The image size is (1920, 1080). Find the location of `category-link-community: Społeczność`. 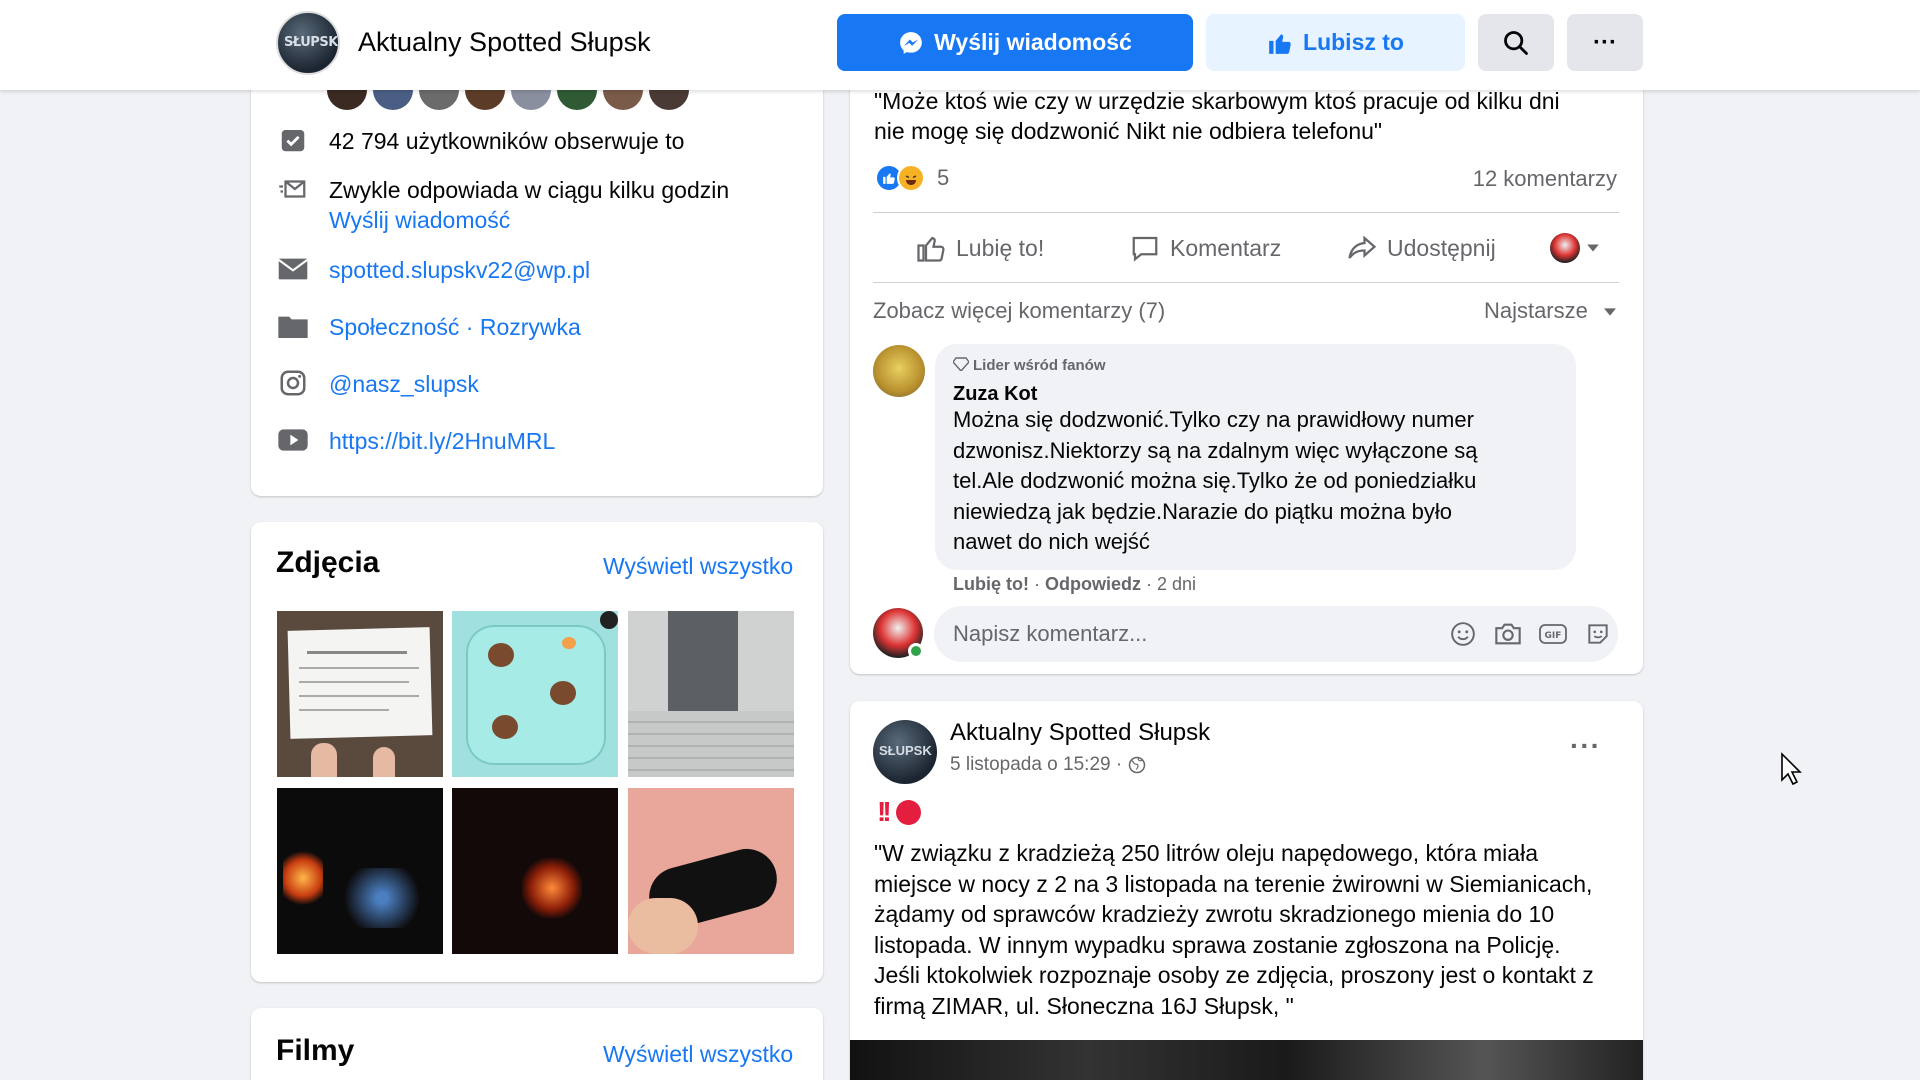

category-link-community: Społeczność is located at coordinates (394, 327).